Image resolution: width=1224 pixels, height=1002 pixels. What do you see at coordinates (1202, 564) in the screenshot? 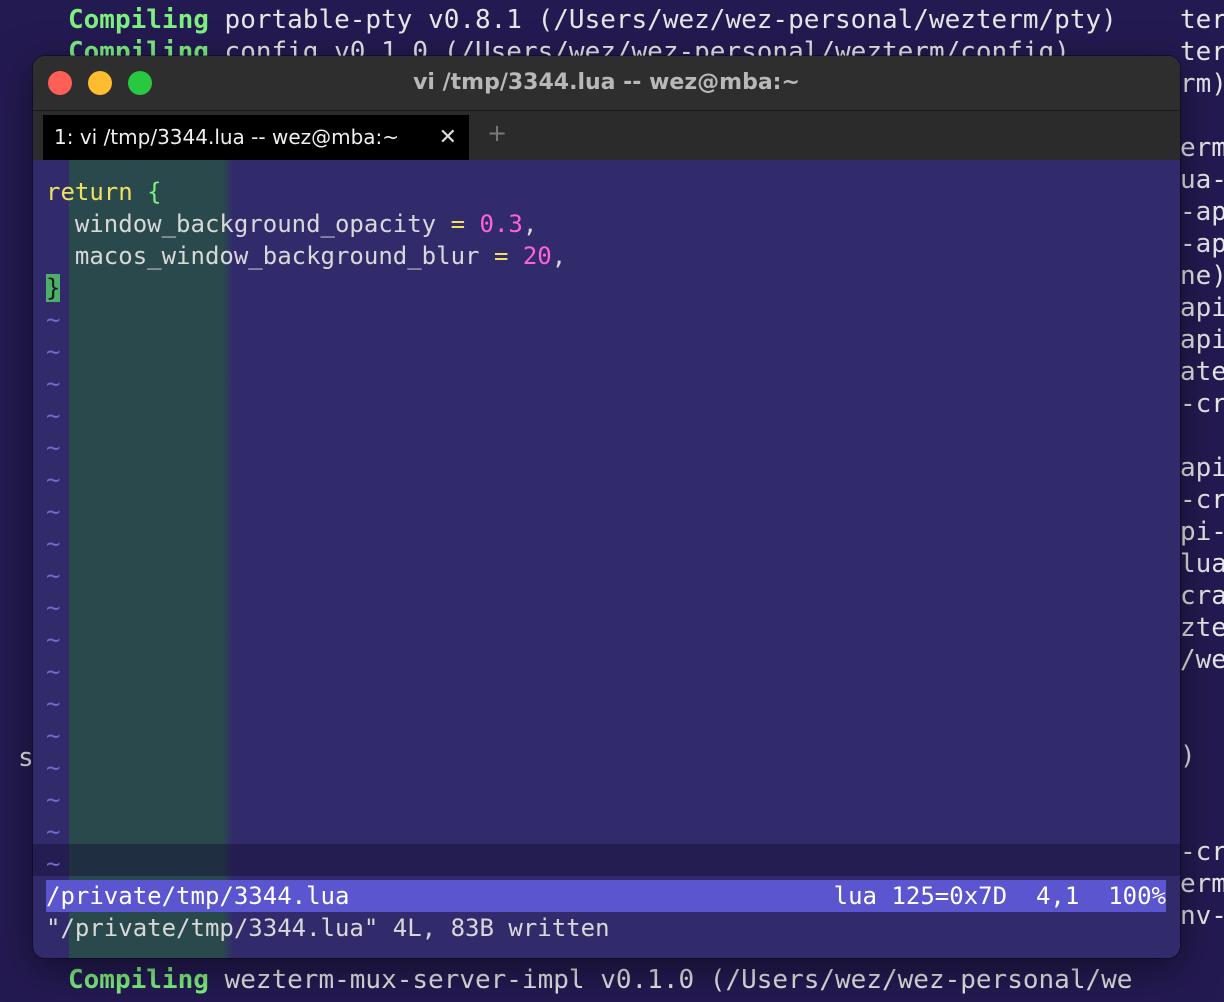
I see `bg-right-fragment: lua` at bounding box center [1202, 564].